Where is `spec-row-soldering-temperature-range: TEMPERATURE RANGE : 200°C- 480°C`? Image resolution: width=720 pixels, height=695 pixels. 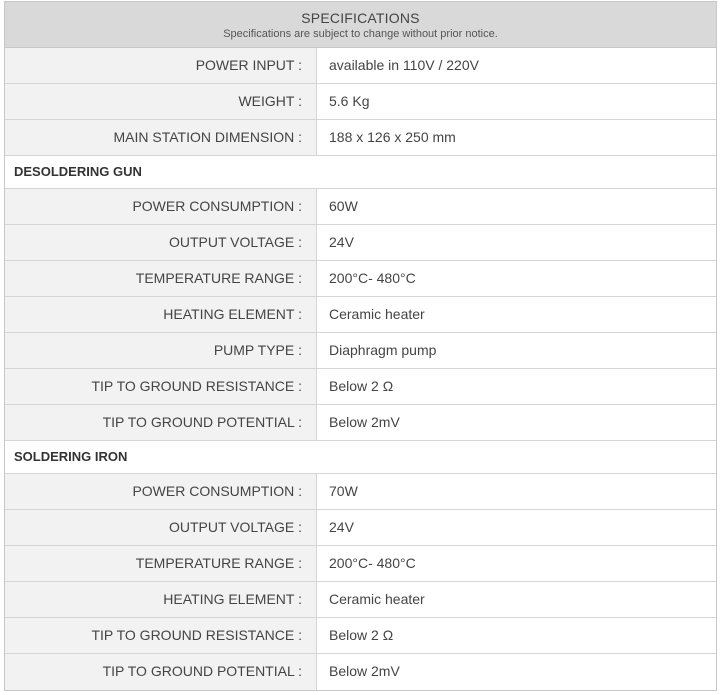
spec-row-soldering-temperature-range: TEMPERATURE RANGE : 200°C- 480°C is located at coordinates (360, 564).